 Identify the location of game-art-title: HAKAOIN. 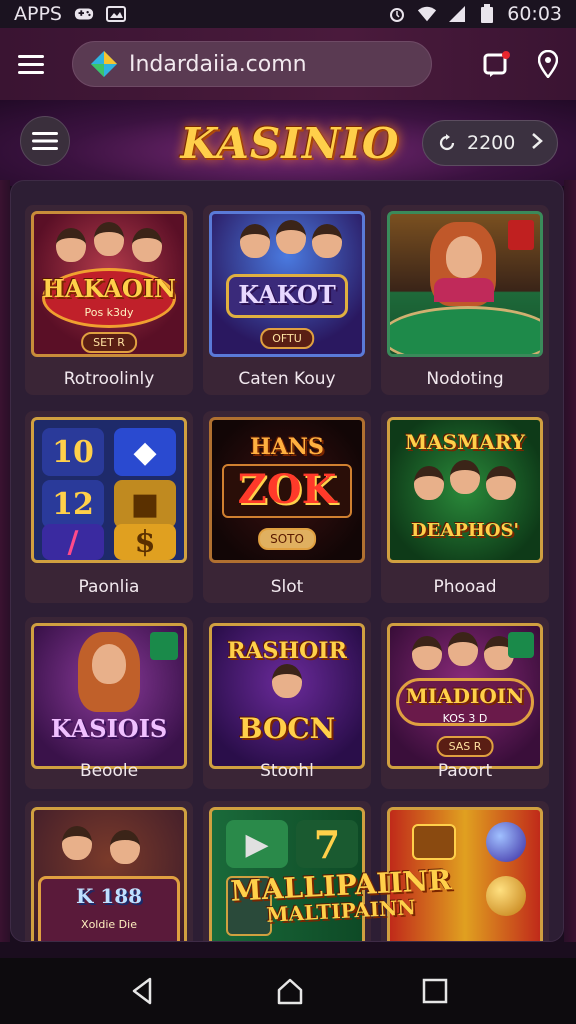
(109, 288).